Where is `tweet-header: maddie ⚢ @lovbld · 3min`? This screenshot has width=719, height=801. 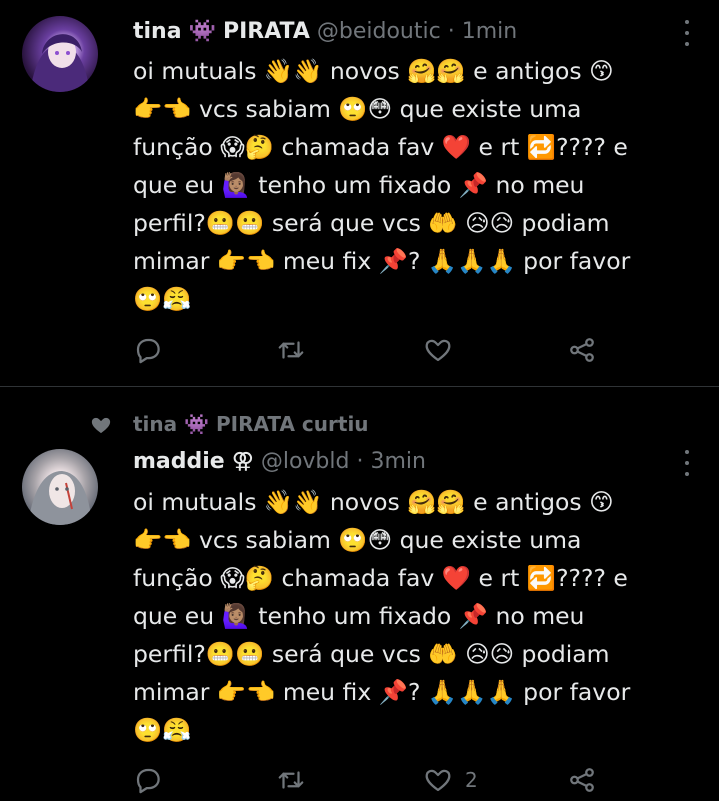
tweet-header: maddie ⚢ @lovbld · 3min is located at coordinates (279, 462).